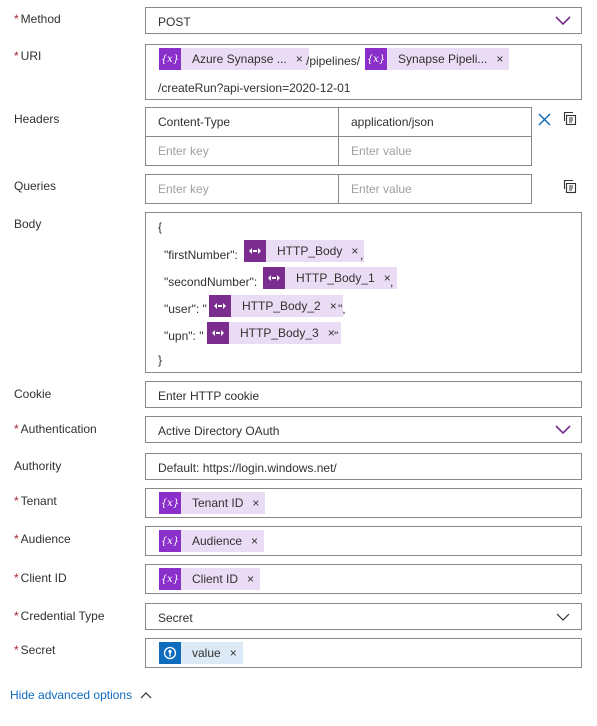 This screenshot has width=597, height=726. Describe the element at coordinates (146, 695) in the screenshot. I see `chevron-up-icon` at that location.